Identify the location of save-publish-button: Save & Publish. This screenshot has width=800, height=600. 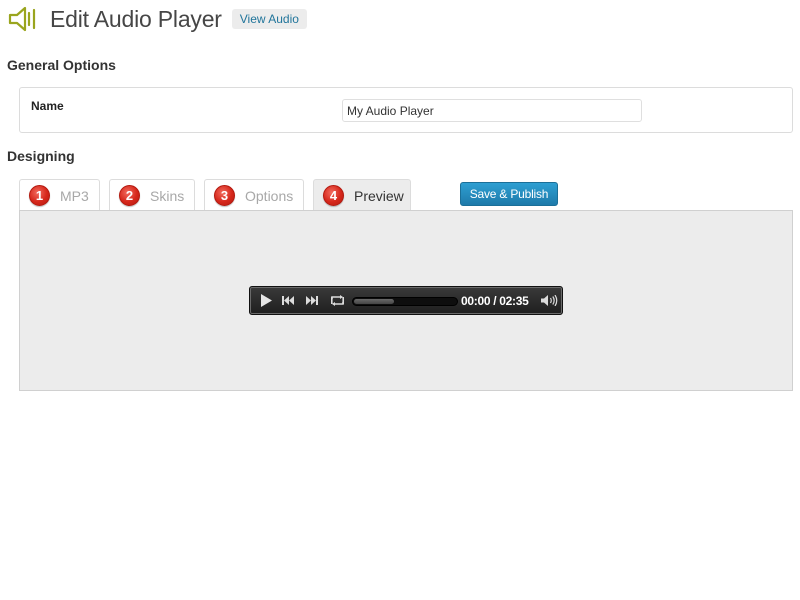
(509, 194).